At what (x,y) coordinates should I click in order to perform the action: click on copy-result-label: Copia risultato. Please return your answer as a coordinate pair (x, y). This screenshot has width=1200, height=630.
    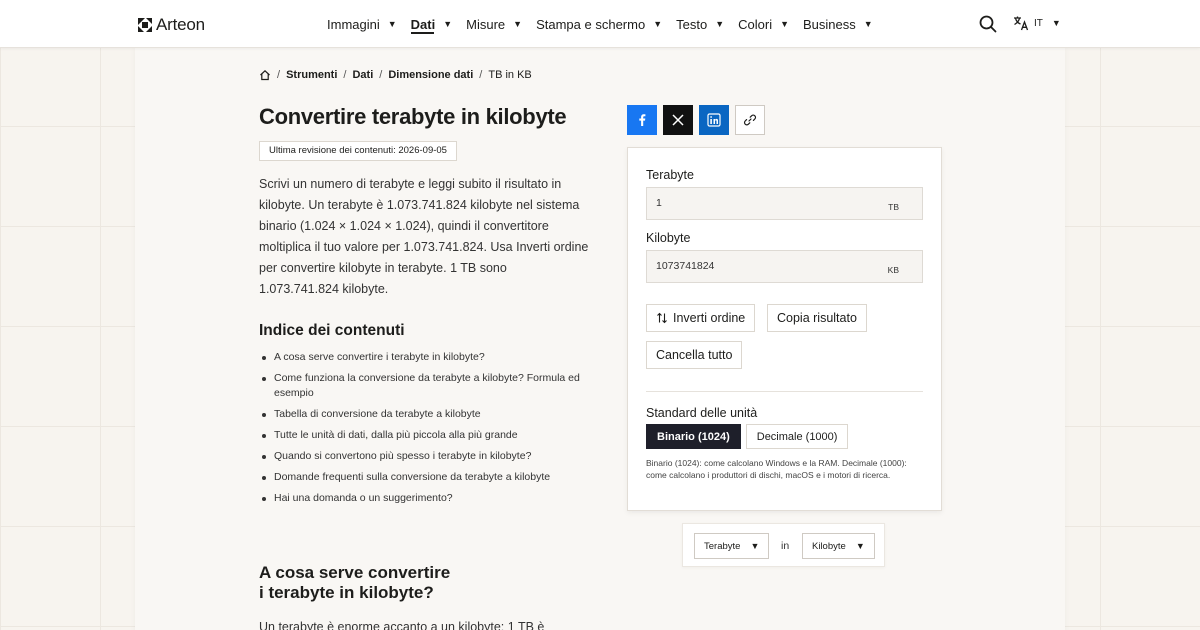
    Looking at the image, I should click on (817, 318).